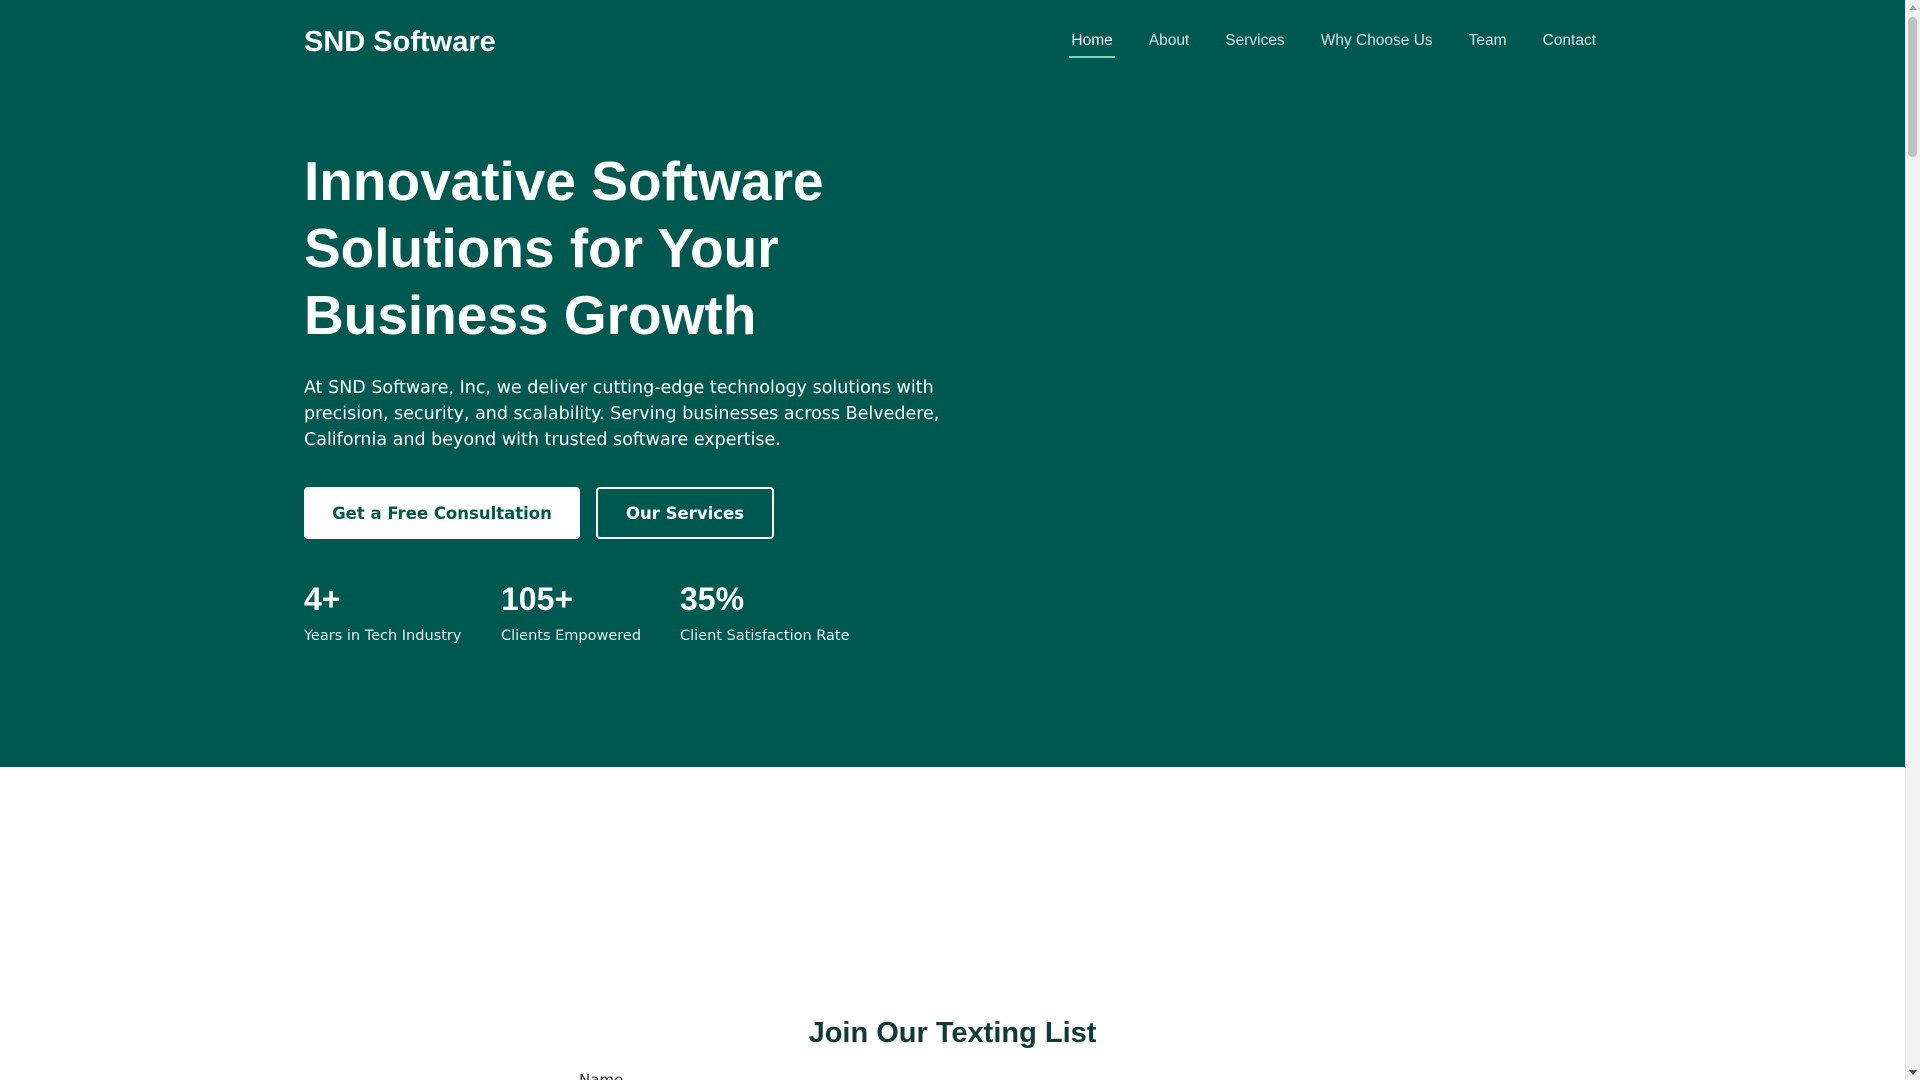  Describe the element at coordinates (1912, 540) in the screenshot. I see `page-scrollbar` at that location.